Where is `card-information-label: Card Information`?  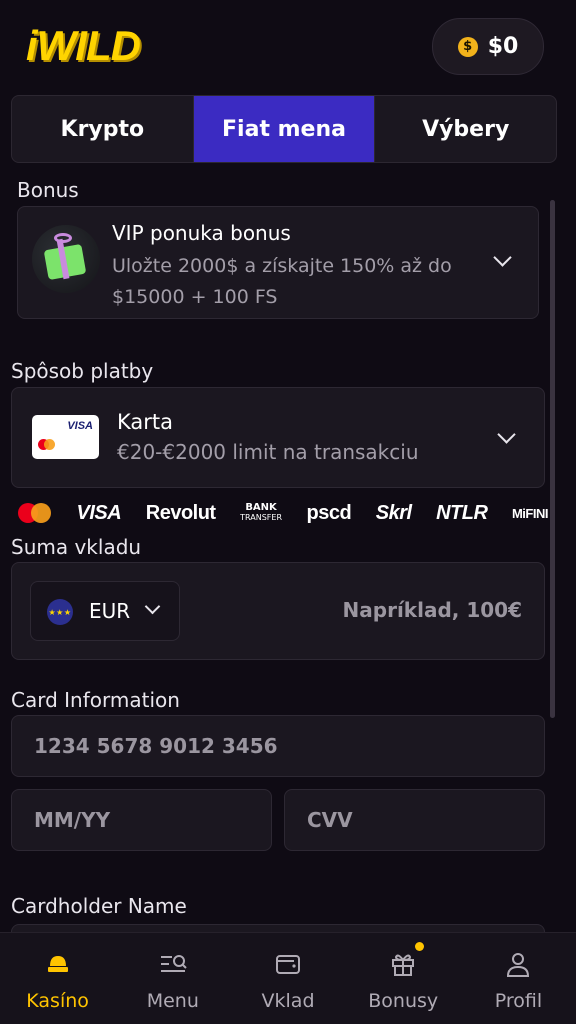
card-information-label: Card Information is located at coordinates (95, 700).